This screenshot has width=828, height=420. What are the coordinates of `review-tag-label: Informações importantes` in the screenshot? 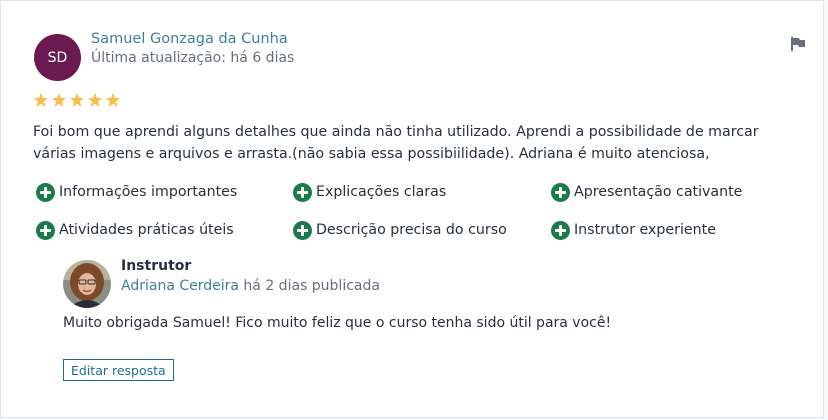 It's located at (148, 192).